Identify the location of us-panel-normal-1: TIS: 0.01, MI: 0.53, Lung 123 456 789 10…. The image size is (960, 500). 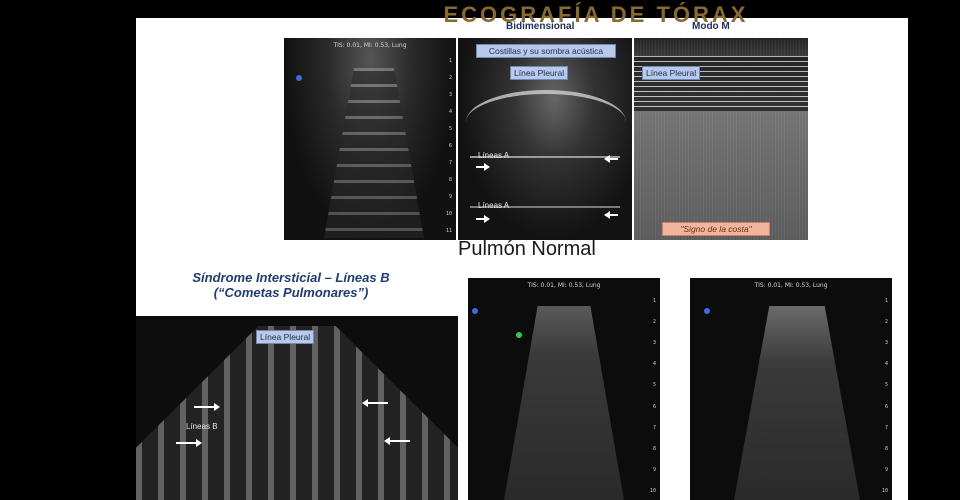
(370, 139).